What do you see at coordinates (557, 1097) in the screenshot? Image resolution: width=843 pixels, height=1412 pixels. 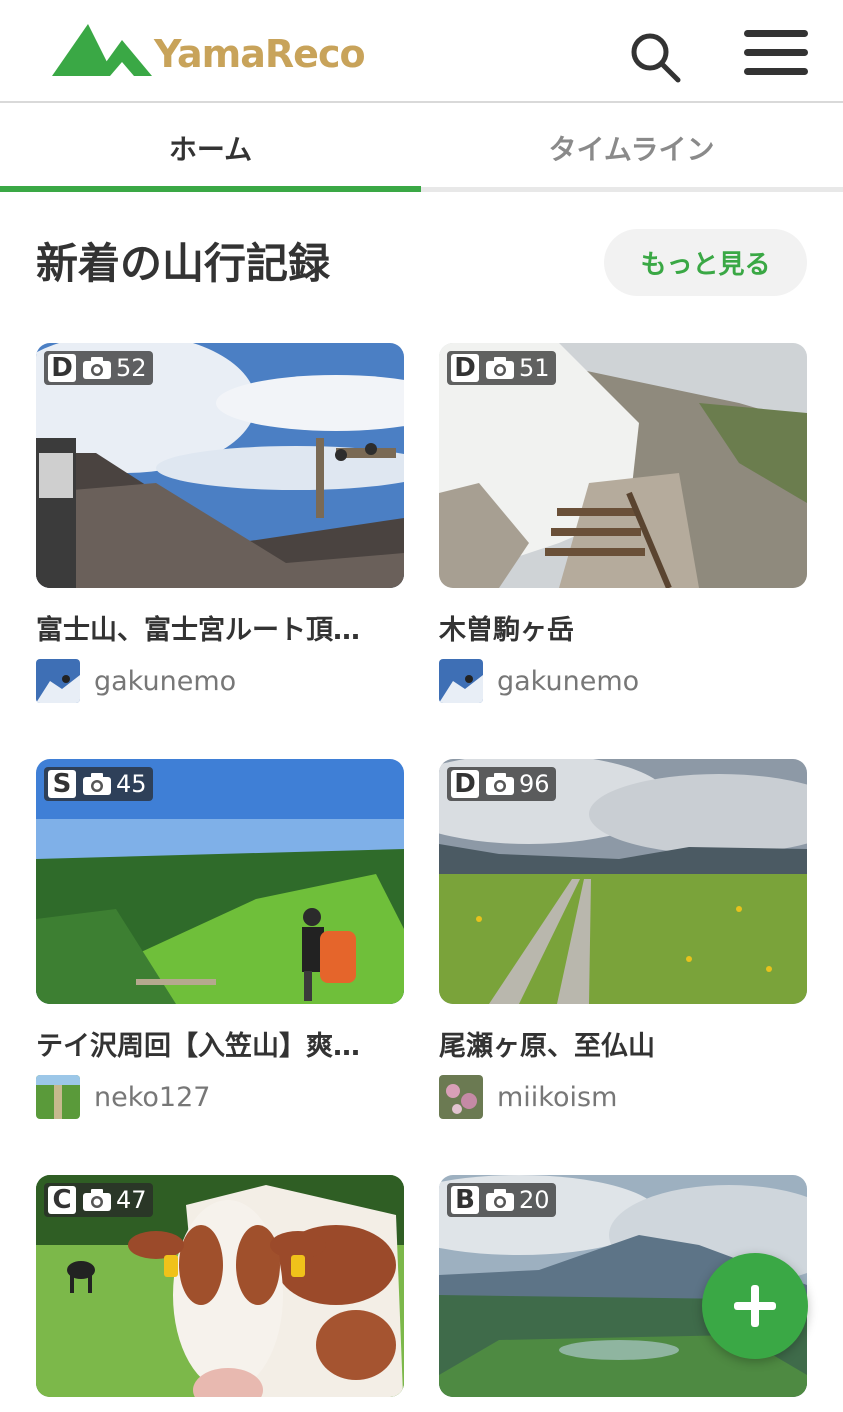 I see `username: miikoism` at bounding box center [557, 1097].